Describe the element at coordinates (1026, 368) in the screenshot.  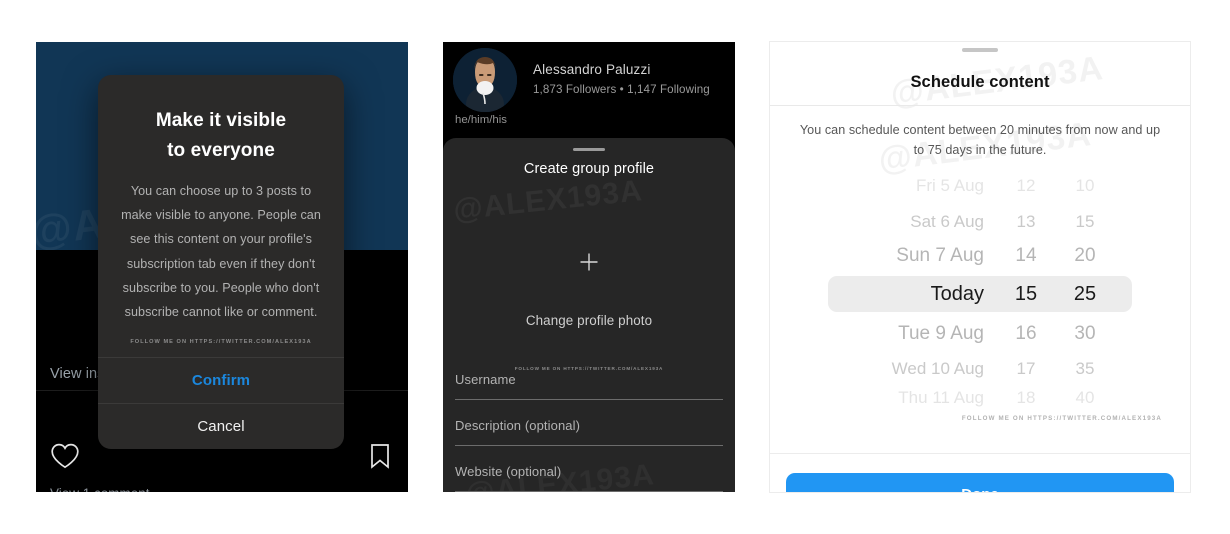
I see `picker-hour: 17` at that location.